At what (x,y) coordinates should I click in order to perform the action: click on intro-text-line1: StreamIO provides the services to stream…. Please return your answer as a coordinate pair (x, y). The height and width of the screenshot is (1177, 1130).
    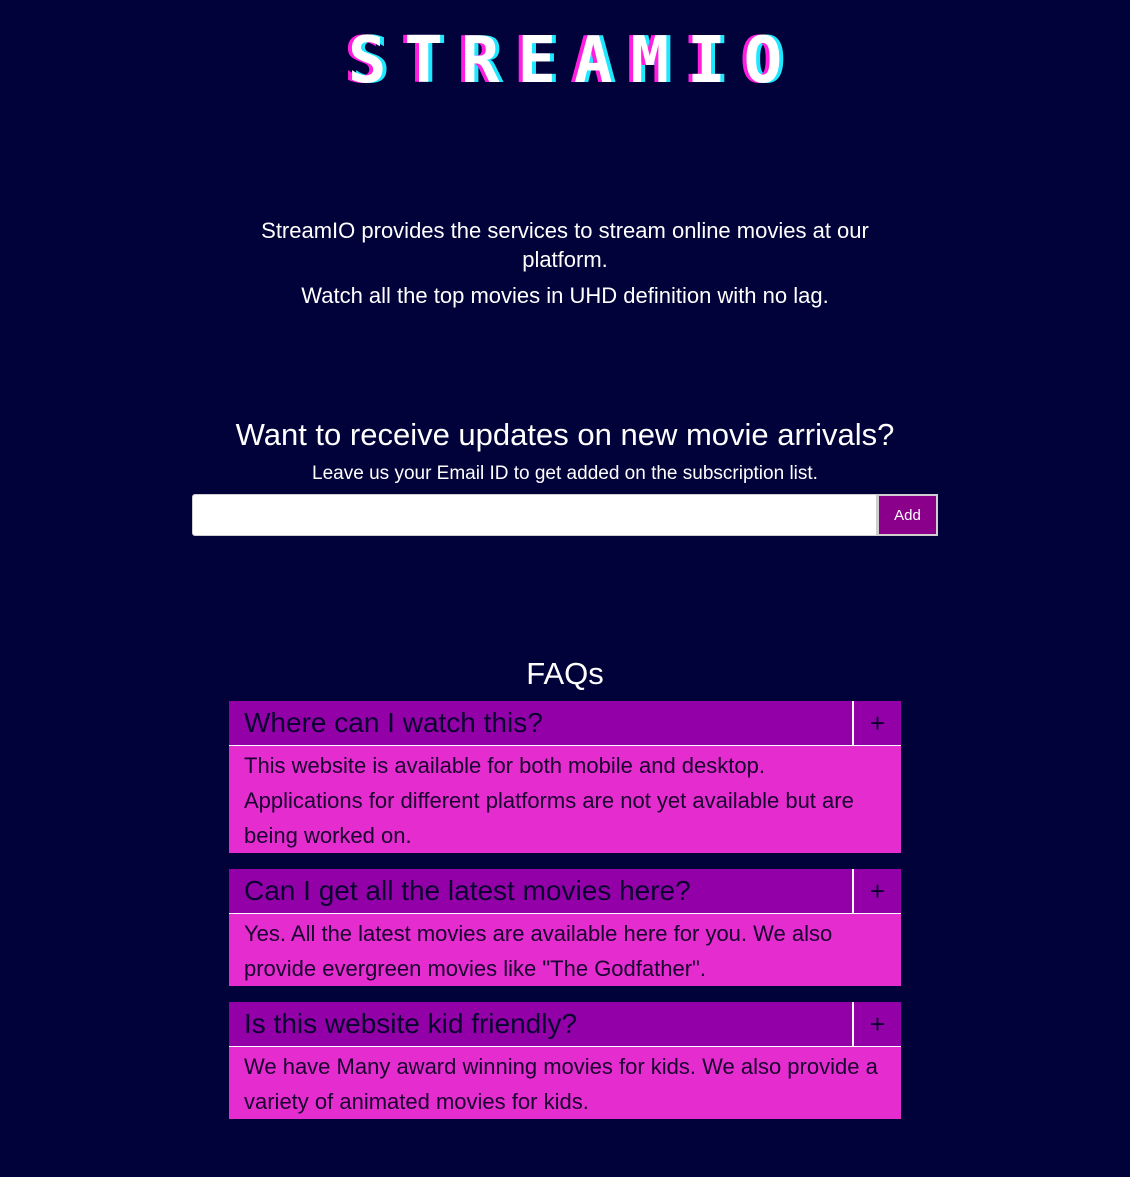
    Looking at the image, I should click on (565, 245).